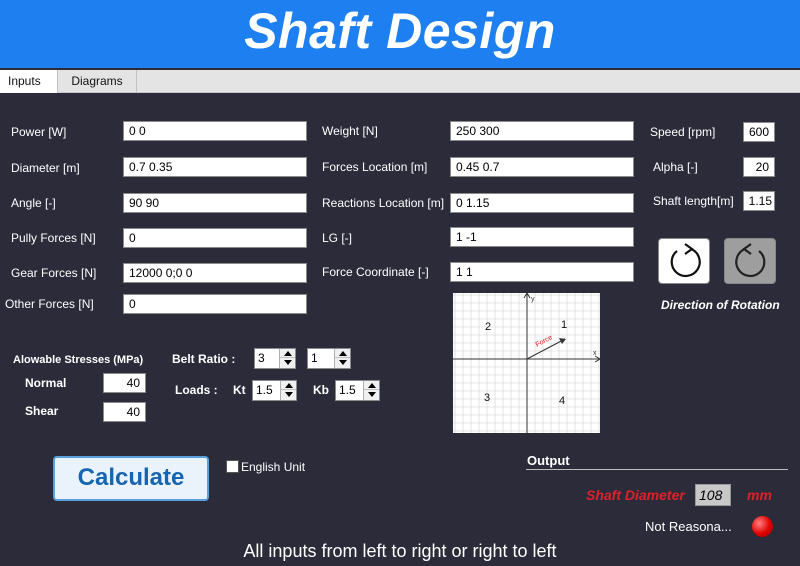  What do you see at coordinates (350, 131) in the screenshot?
I see `weight-label: Weight [N]` at bounding box center [350, 131].